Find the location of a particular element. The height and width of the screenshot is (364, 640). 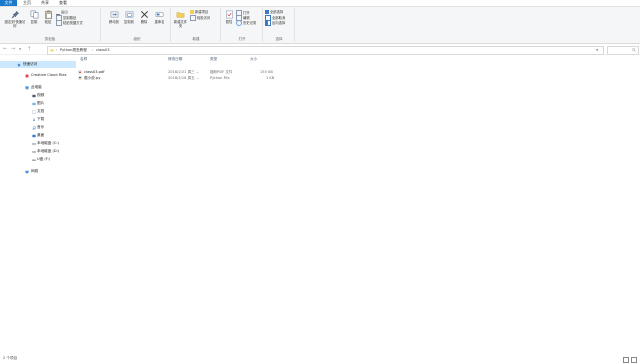

file-type: Python File is located at coordinates (220, 78).